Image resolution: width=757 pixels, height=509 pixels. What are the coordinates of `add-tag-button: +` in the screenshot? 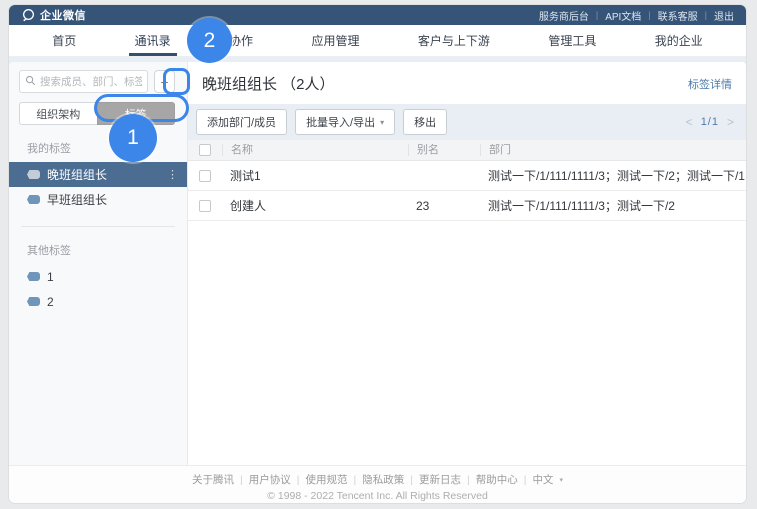 It's located at (164, 81).